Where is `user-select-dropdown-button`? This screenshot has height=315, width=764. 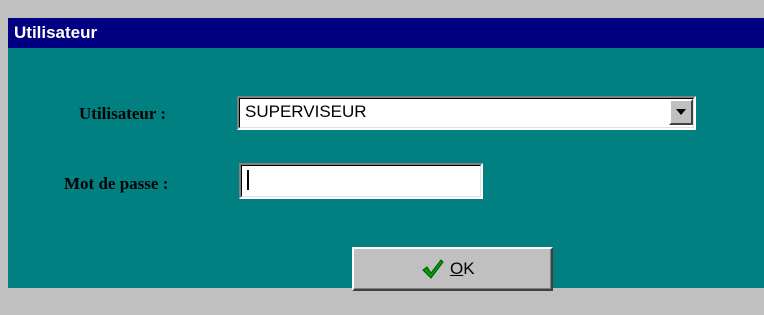
user-select-dropdown-button is located at coordinates (681, 112).